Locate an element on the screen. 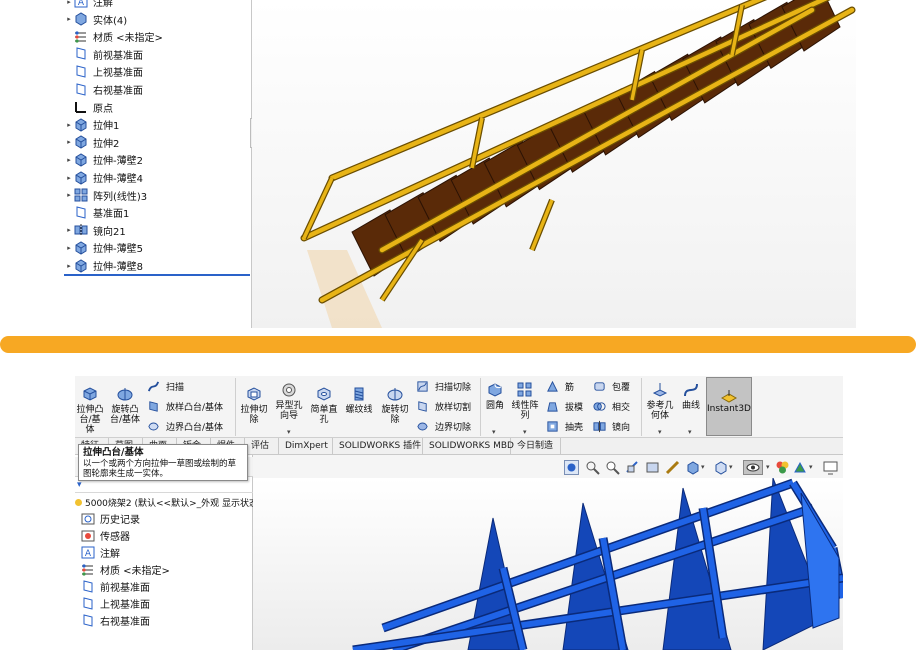 The height and width of the screenshot is (650, 916). tree-item: ▸ 拉伸-薄壁8 is located at coordinates (103, 265).